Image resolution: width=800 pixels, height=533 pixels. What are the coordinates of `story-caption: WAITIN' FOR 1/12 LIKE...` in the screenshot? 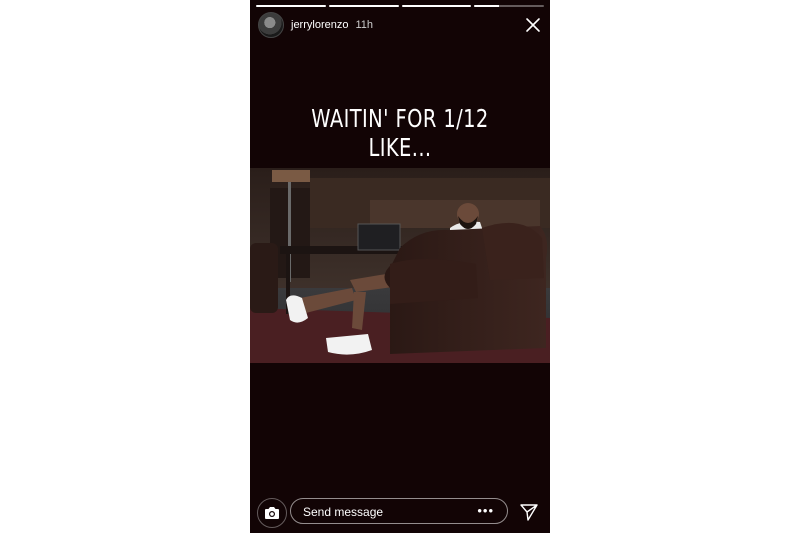 It's located at (400, 133).